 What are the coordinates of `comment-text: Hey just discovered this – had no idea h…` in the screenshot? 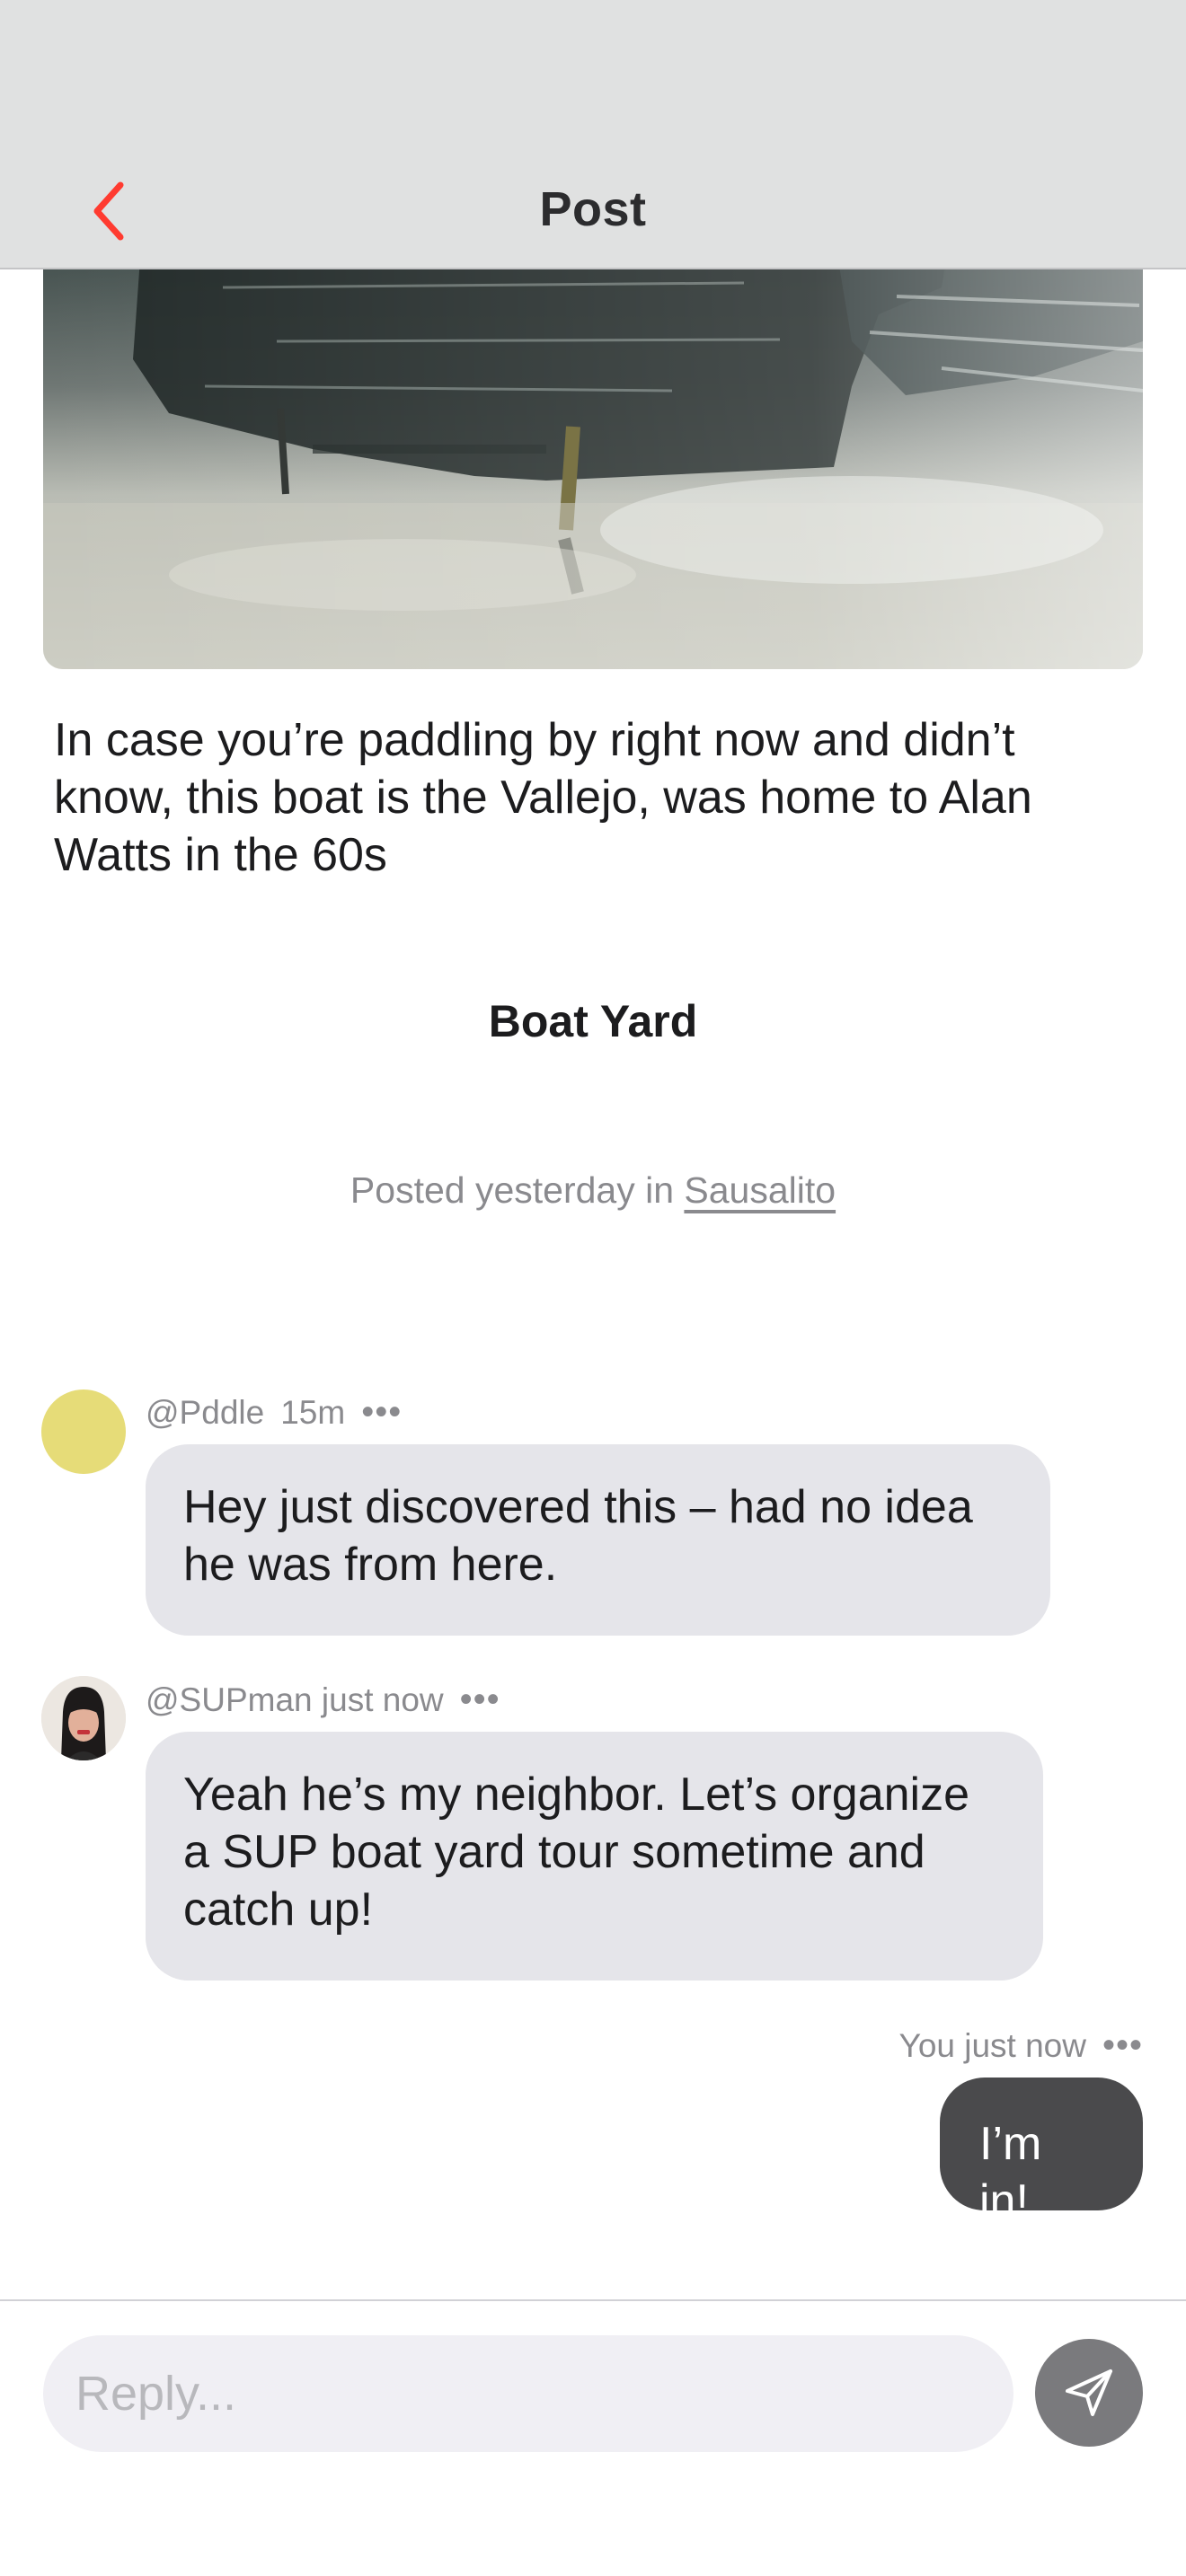 It's located at (578, 1536).